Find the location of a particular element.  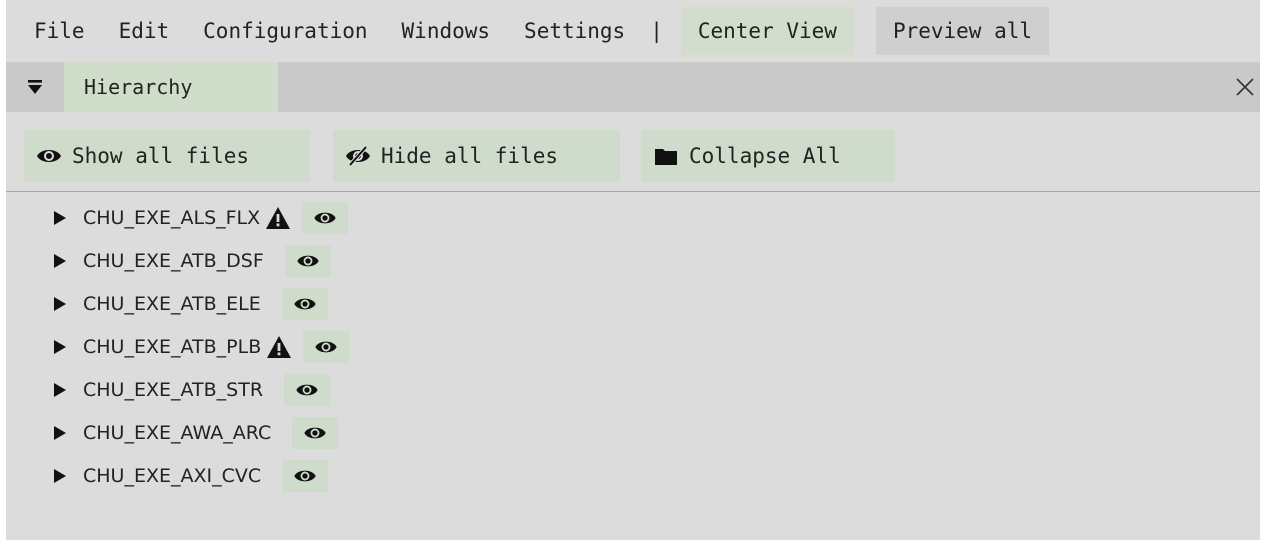

collapse-all-button: Collapse All is located at coordinates (768, 156).